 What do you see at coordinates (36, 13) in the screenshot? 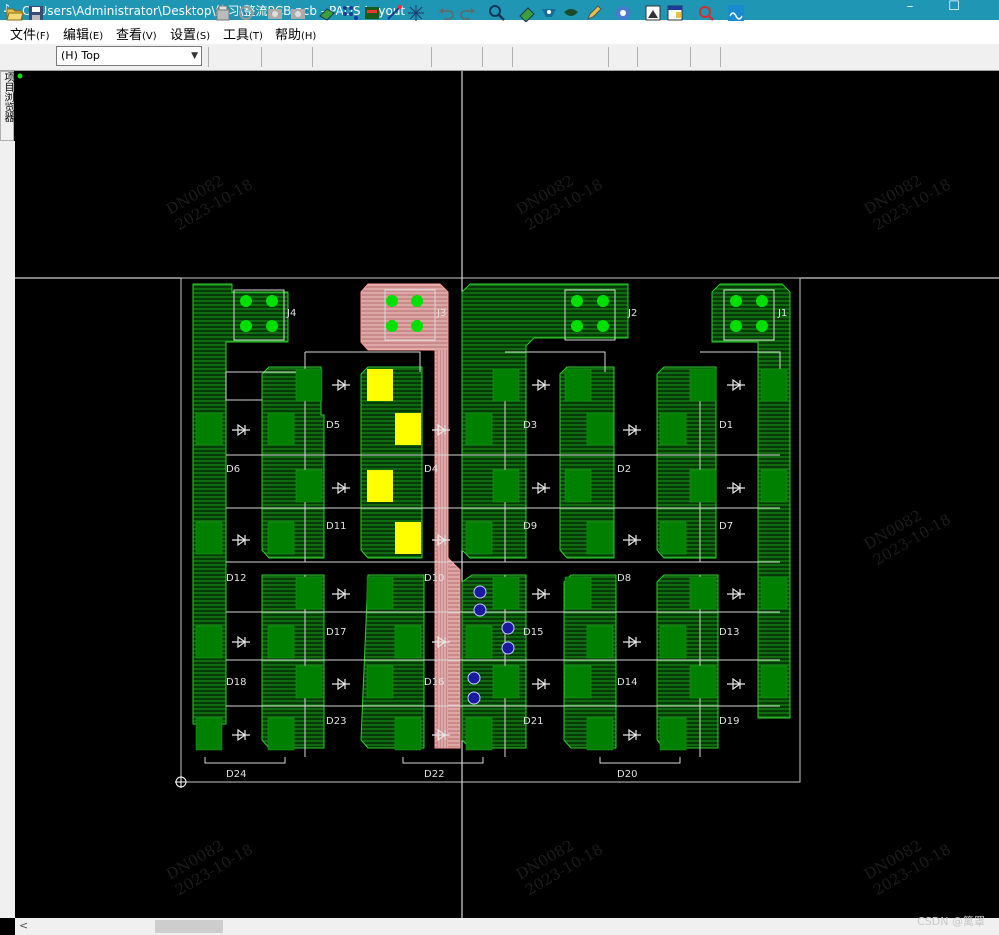
I see `save-icon` at bounding box center [36, 13].